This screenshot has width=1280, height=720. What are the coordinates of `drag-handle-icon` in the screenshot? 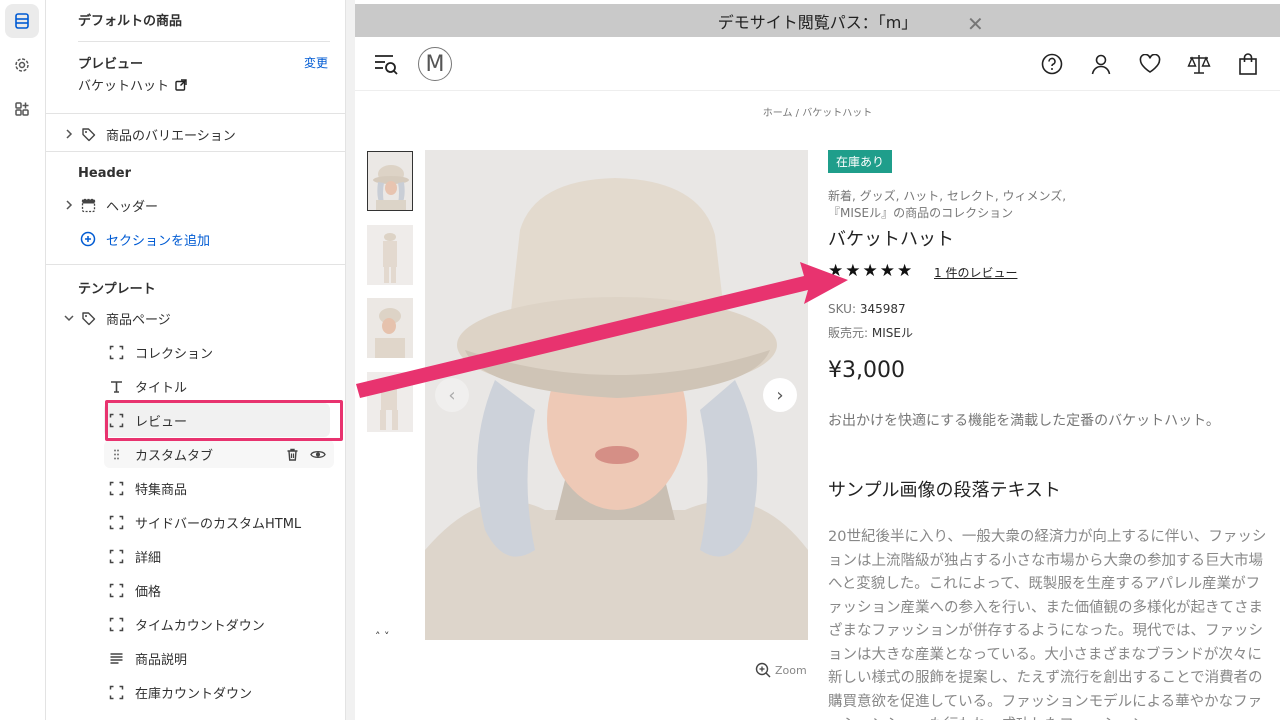 It's located at (116, 454).